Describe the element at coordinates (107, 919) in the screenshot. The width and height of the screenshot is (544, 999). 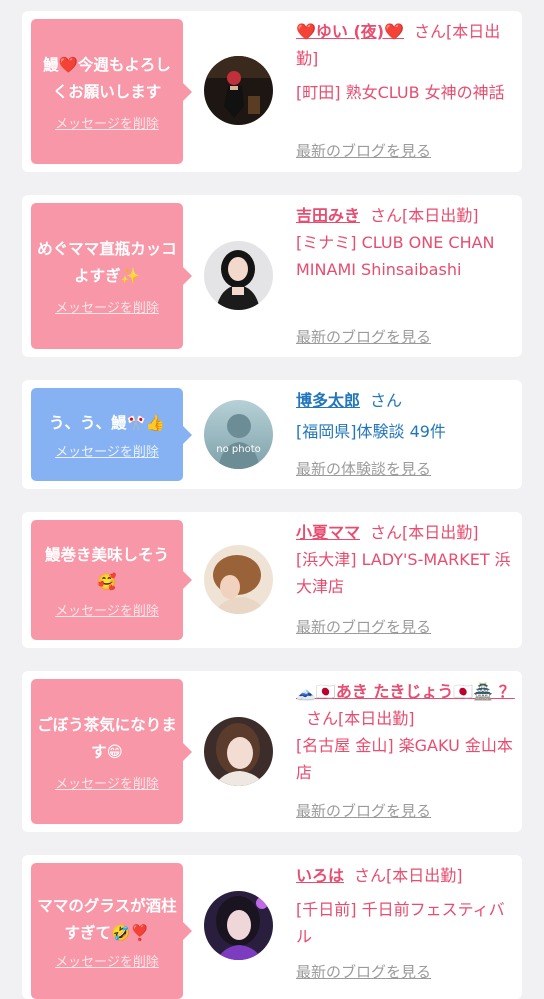
I see `message-text: ママのグラスが酒柱すぎて🤣❣️` at that location.